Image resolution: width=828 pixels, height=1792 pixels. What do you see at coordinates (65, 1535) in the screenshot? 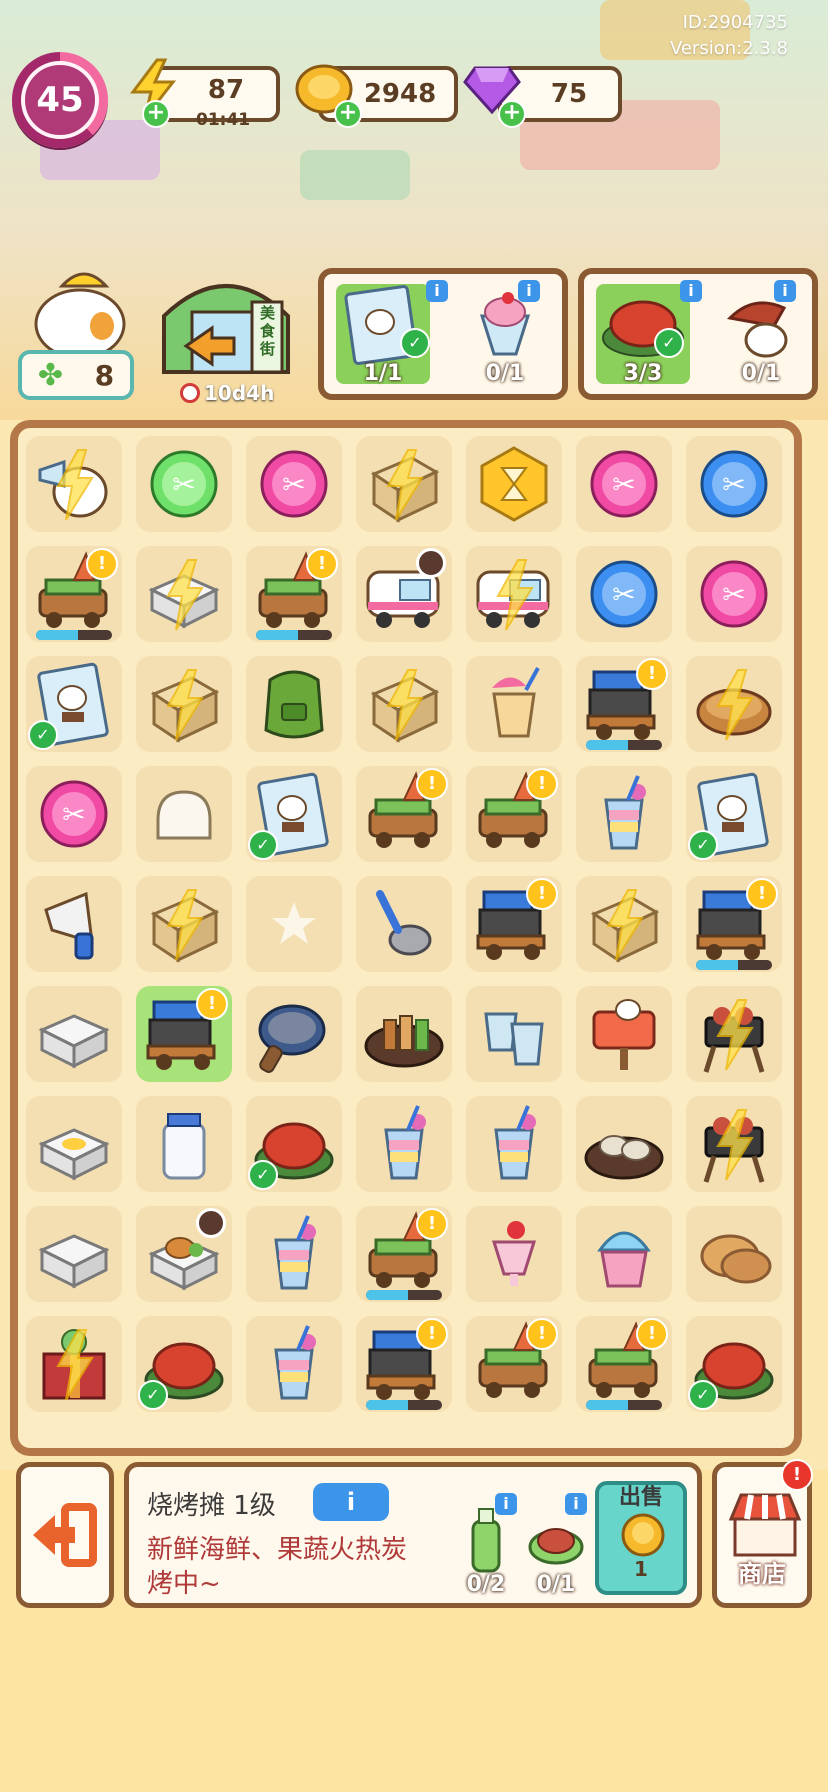
I see `exit-button` at bounding box center [65, 1535].